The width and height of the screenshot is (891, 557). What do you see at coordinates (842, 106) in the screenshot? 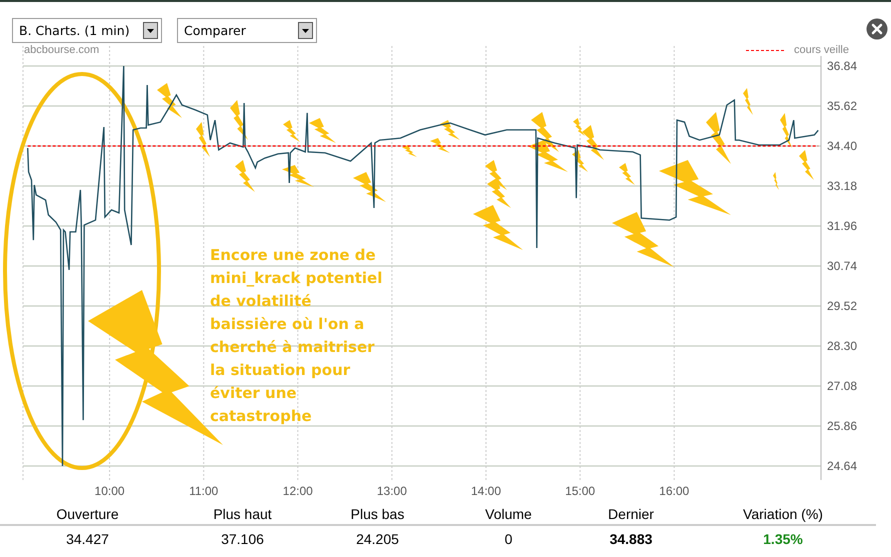
I see `y-axis-label: 35.62` at bounding box center [842, 106].